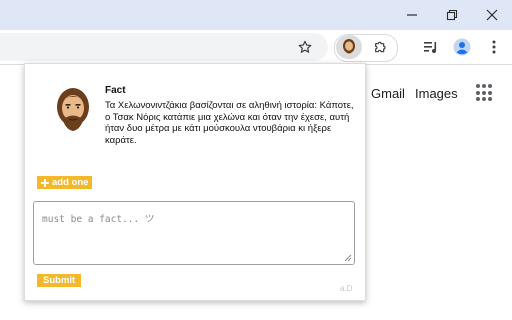 This screenshot has height=320, width=512. I want to click on media-control-icon, so click(430, 47).